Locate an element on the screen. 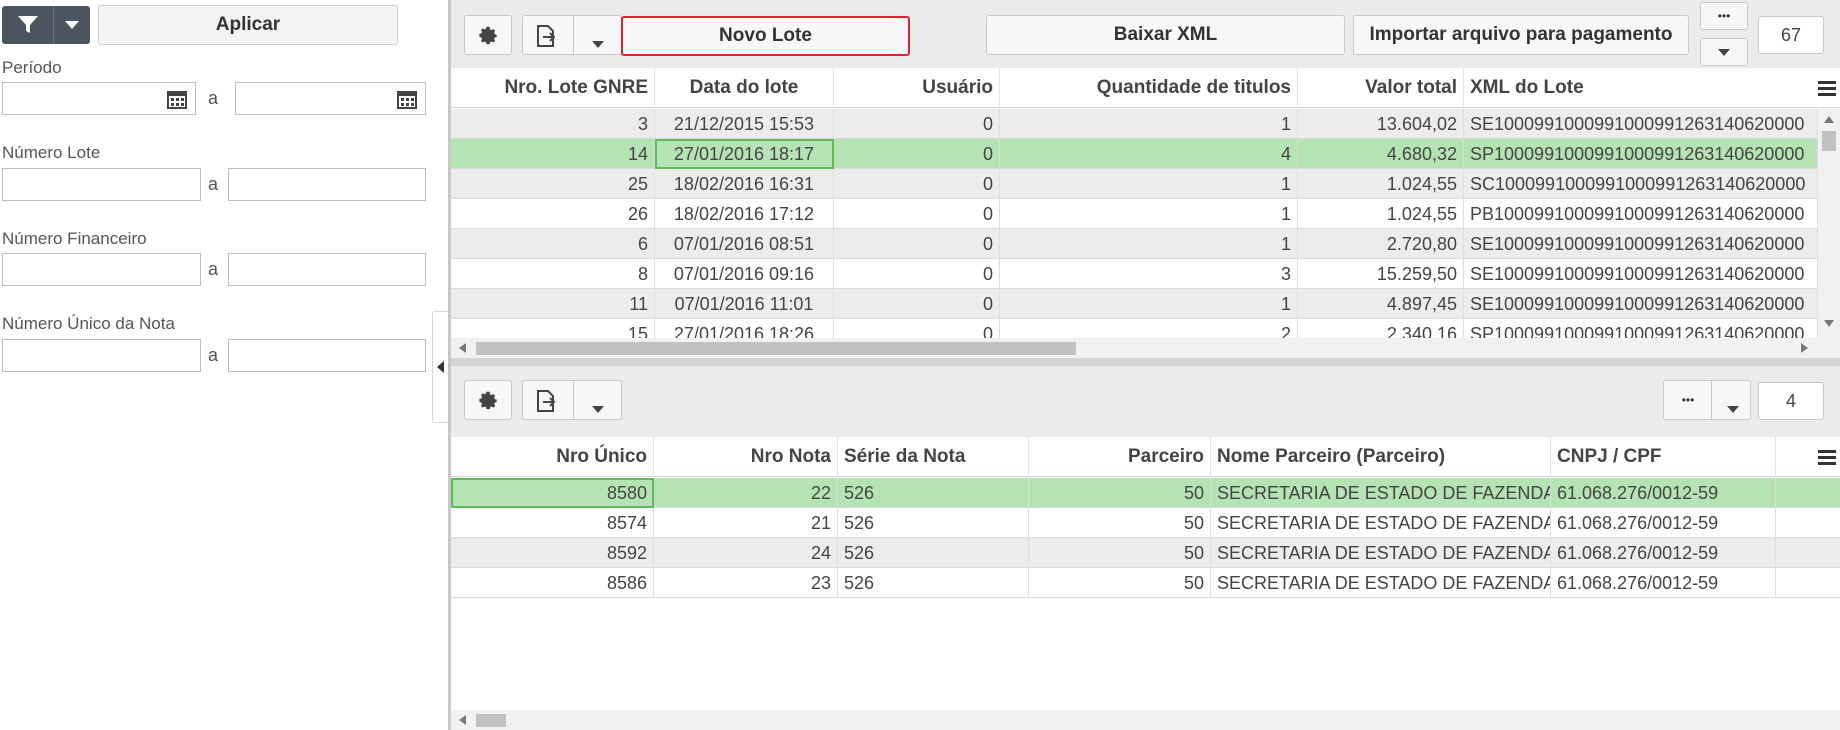 The height and width of the screenshot is (730, 1840). export-button is located at coordinates (572, 400).